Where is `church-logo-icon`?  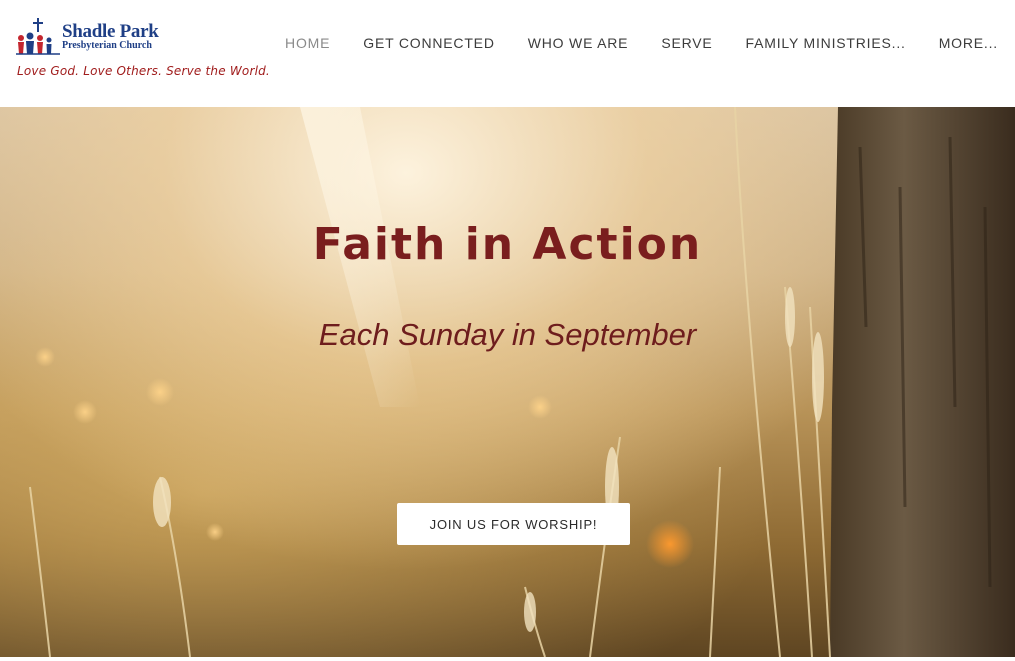
church-logo-icon is located at coordinates (38, 36).